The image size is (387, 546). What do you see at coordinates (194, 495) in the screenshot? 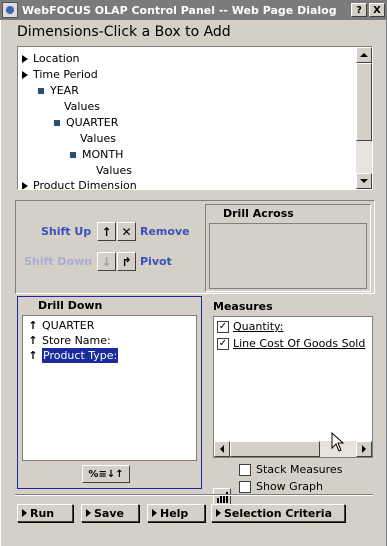
I see `footer-divider` at bounding box center [194, 495].